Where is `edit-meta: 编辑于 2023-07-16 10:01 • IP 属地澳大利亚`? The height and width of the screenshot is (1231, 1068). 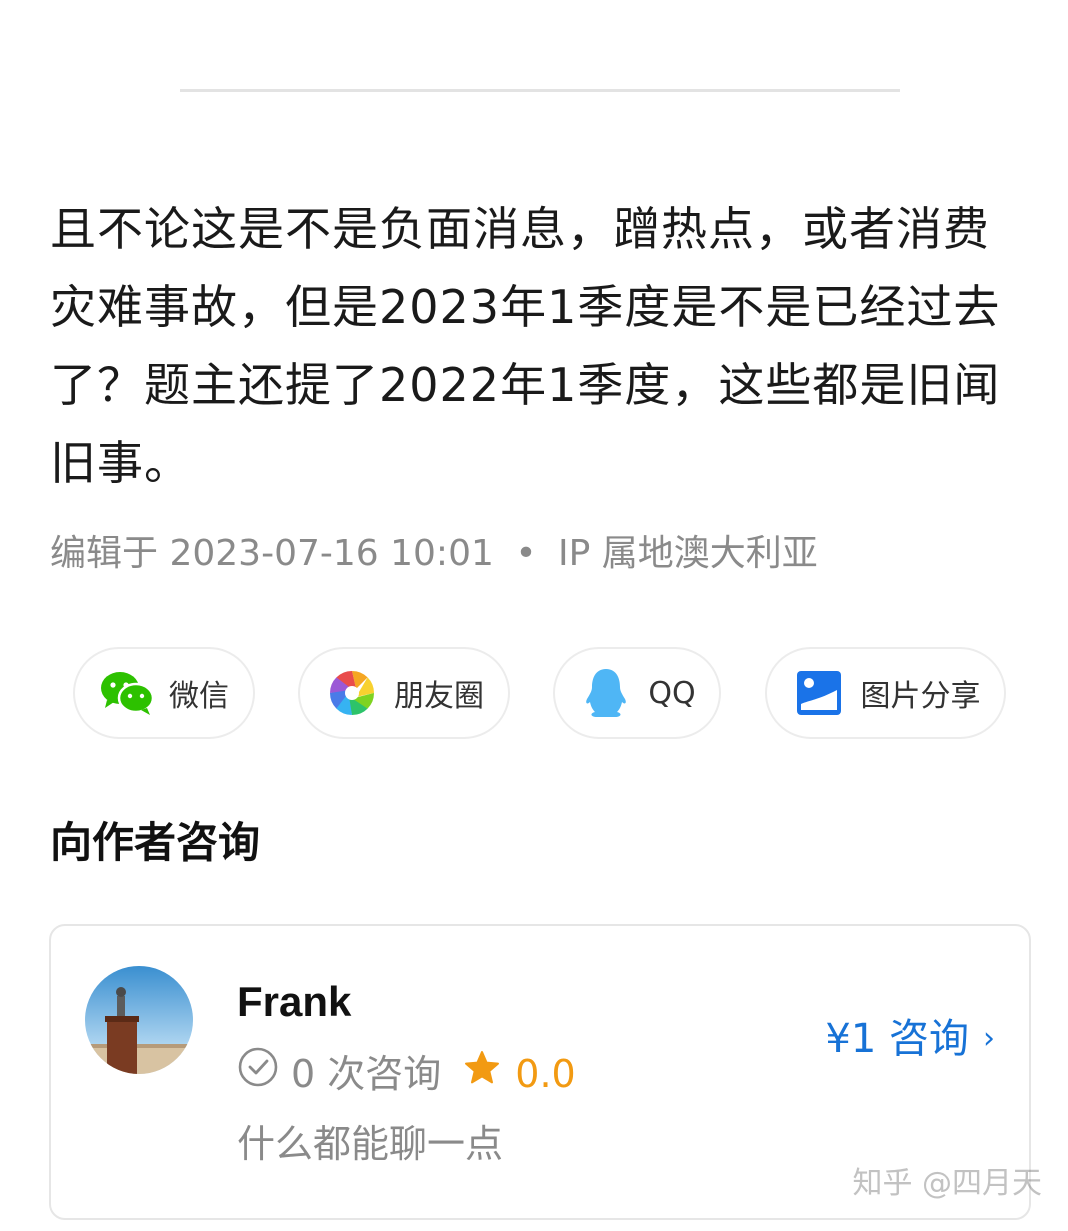
edit-meta: 编辑于 2023-07-16 10:01 • IP 属地澳大利亚 is located at coordinates (434, 554).